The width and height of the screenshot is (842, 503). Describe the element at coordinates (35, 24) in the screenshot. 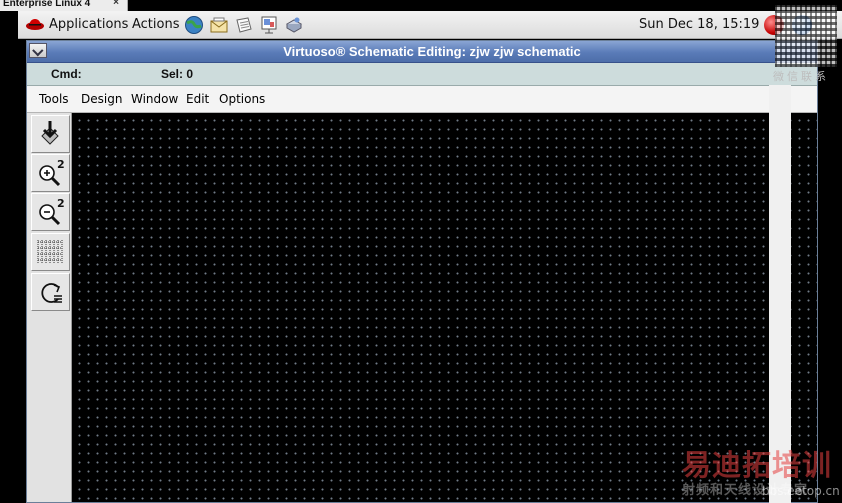

I see `redhat-logo-icon` at that location.